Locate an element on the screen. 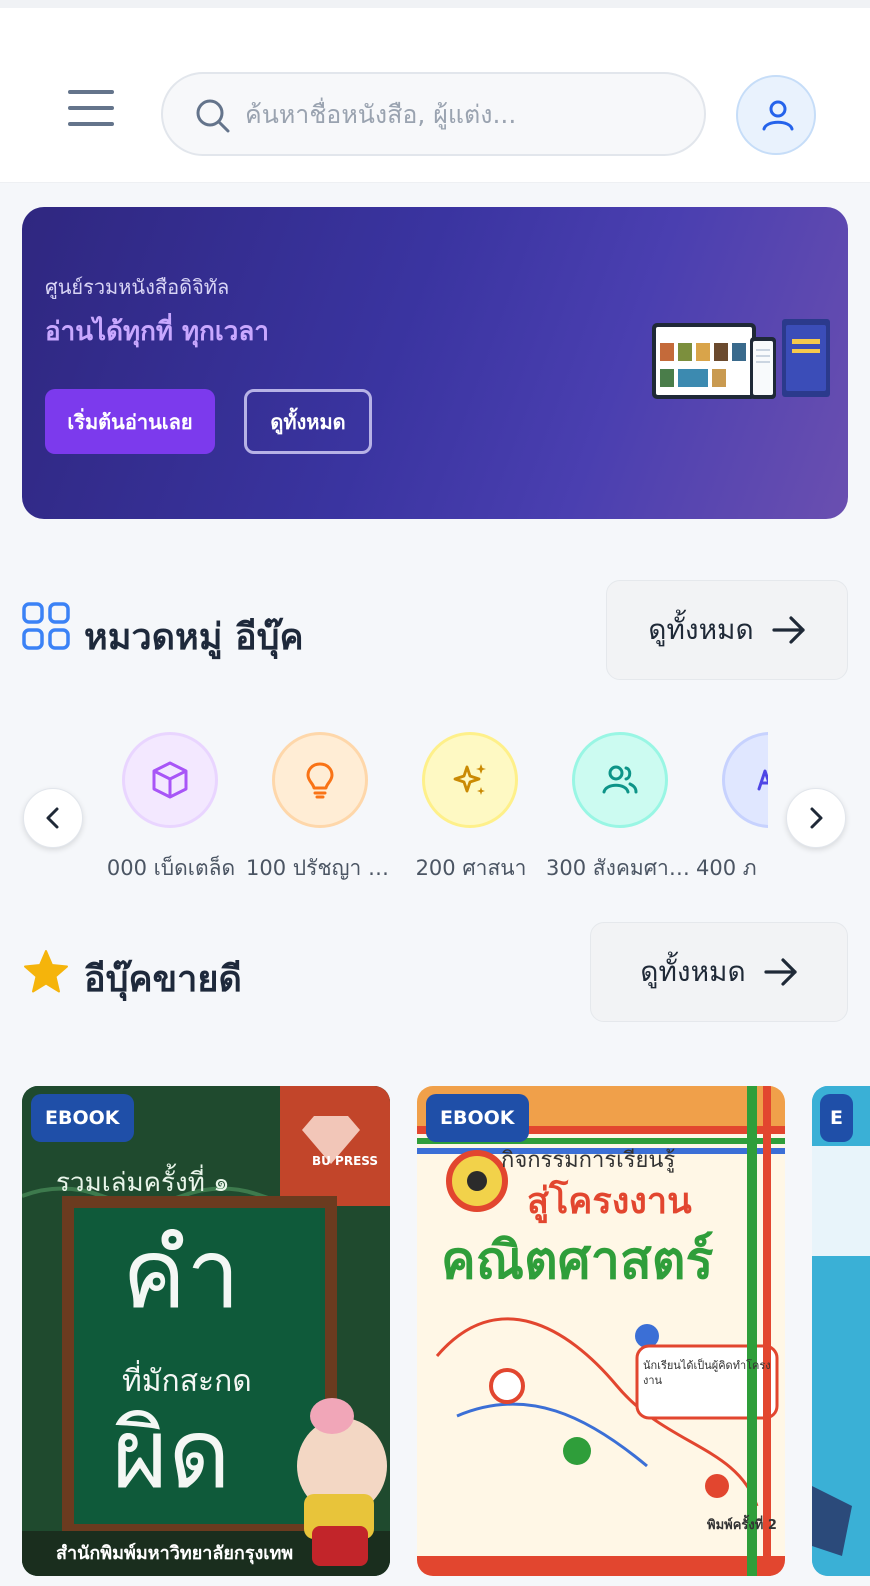  hero-subtitle: ศูนย์รวมหนังสือดิจิทัล is located at coordinates (137, 287).